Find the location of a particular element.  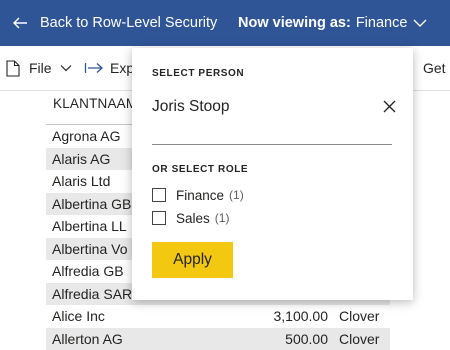

cell-amount: 3,100.00 is located at coordinates (301, 316).